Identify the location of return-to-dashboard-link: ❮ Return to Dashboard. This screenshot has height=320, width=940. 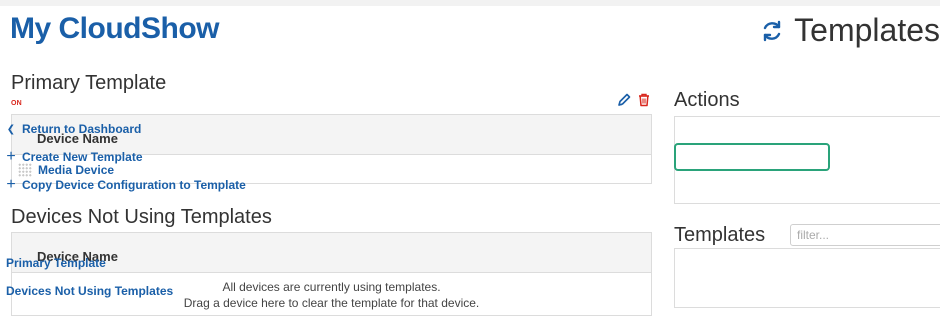
(74, 129).